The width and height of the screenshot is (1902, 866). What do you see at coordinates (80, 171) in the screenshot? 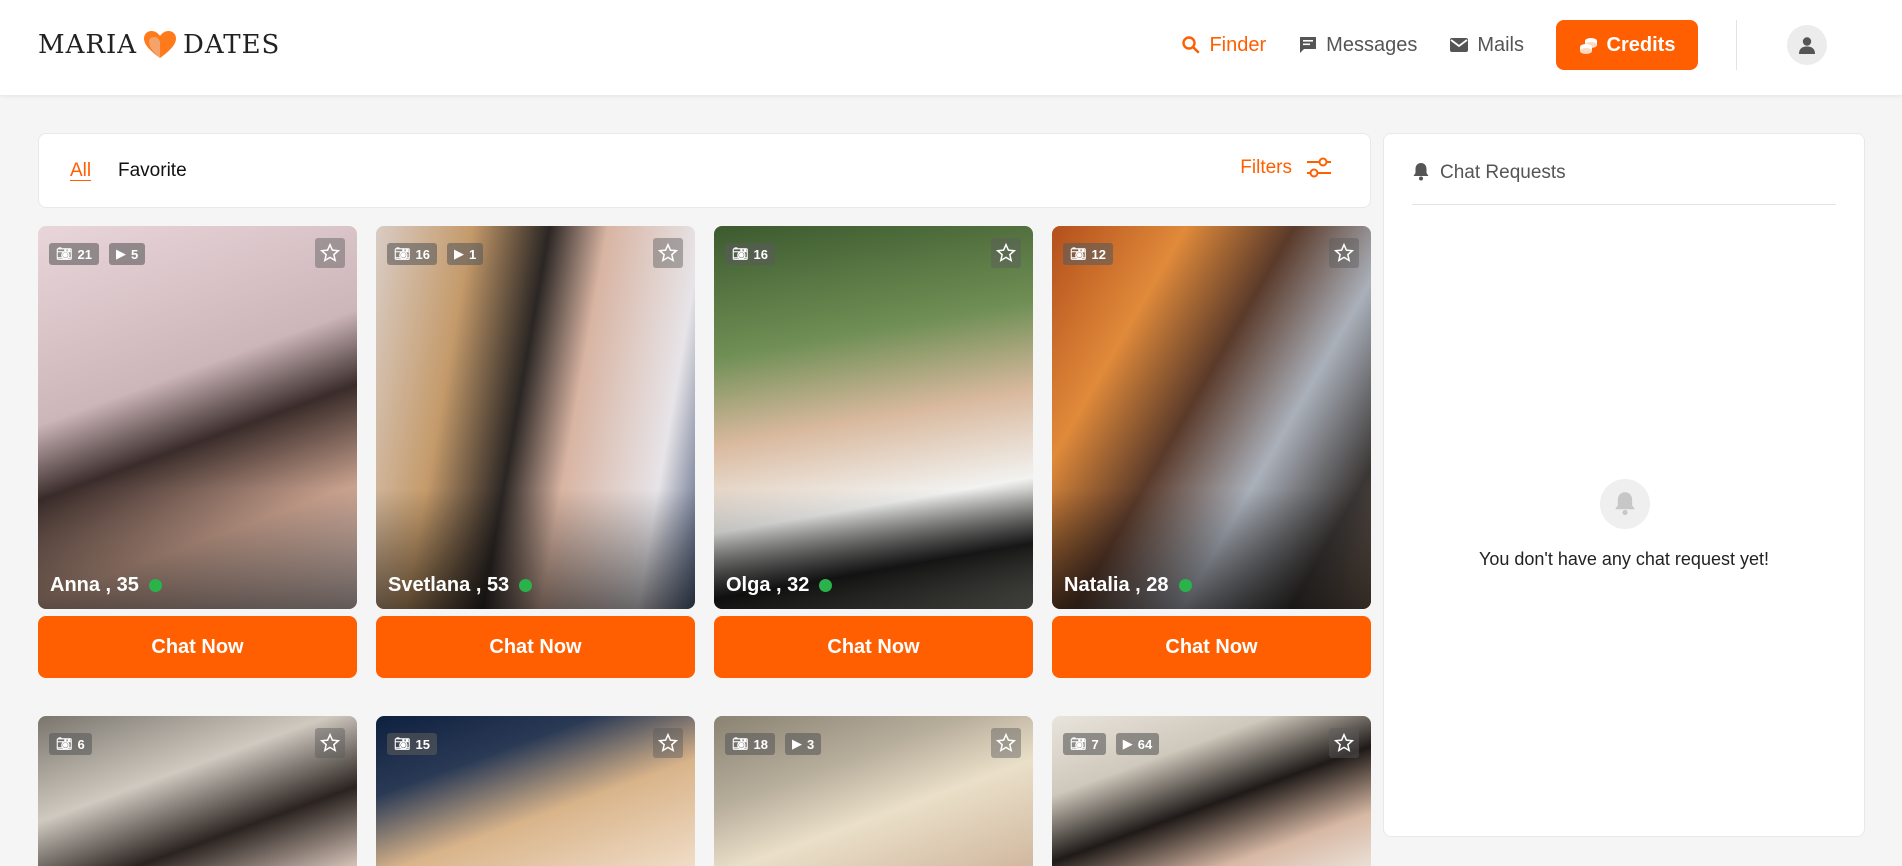
I see `tab-all: All` at bounding box center [80, 171].